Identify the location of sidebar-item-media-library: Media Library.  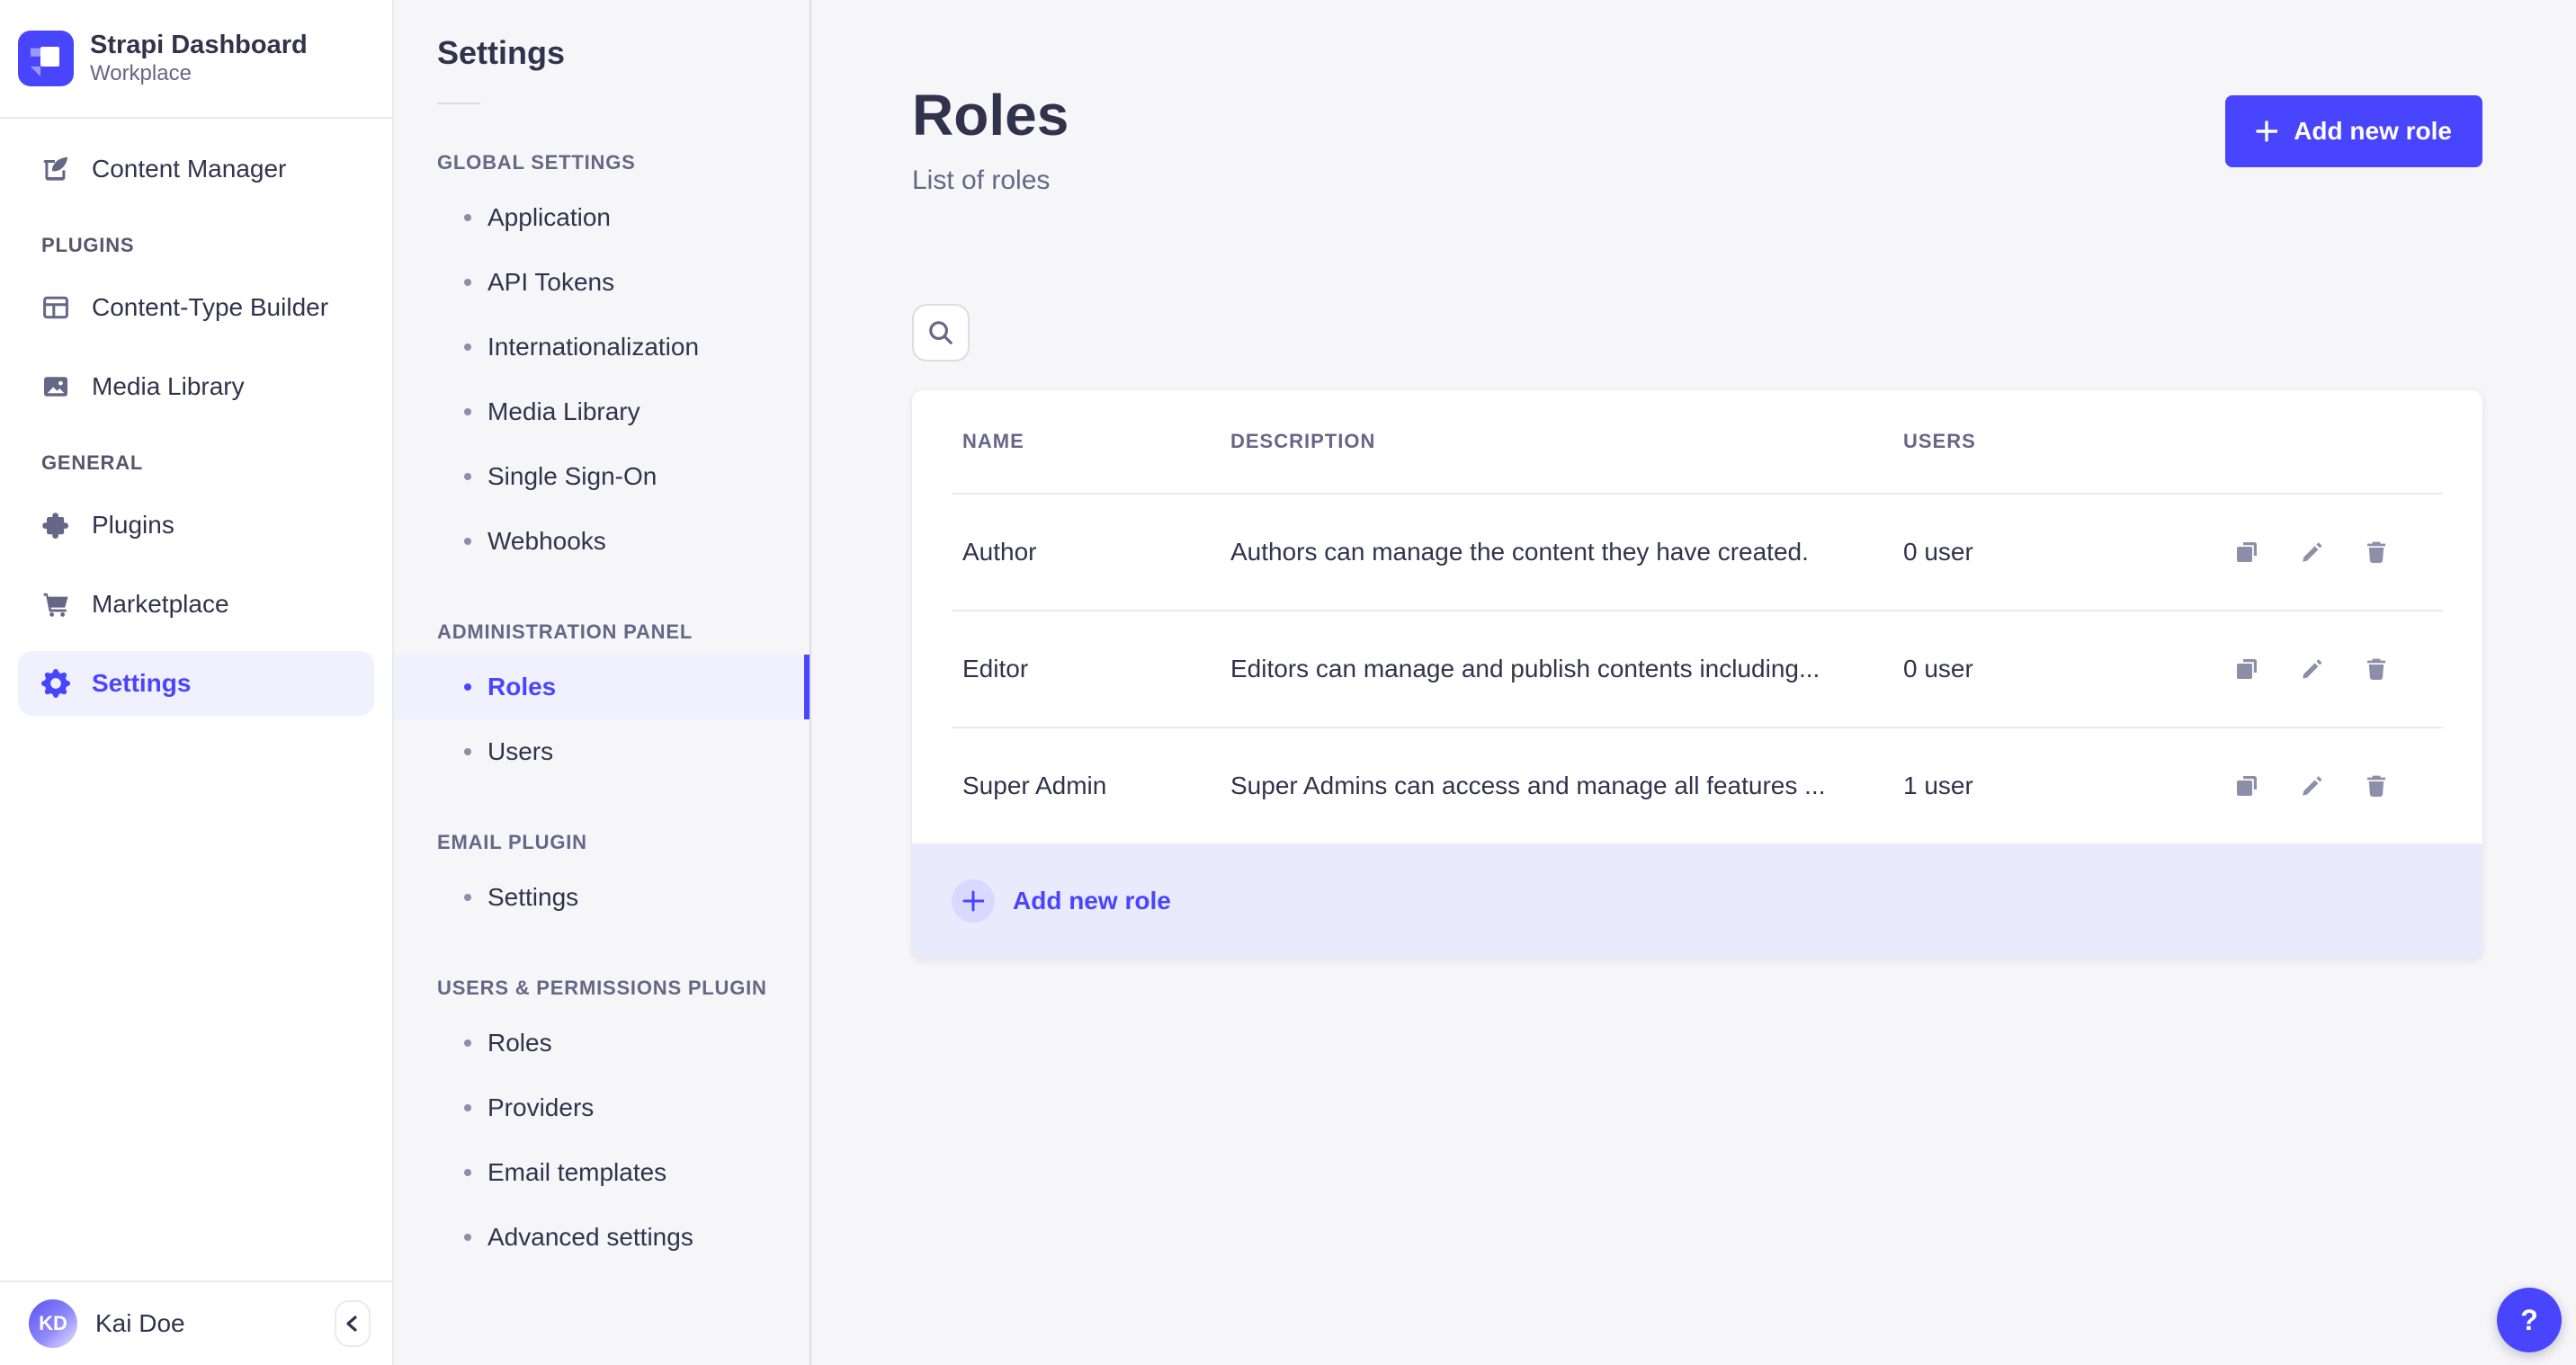
(196, 387).